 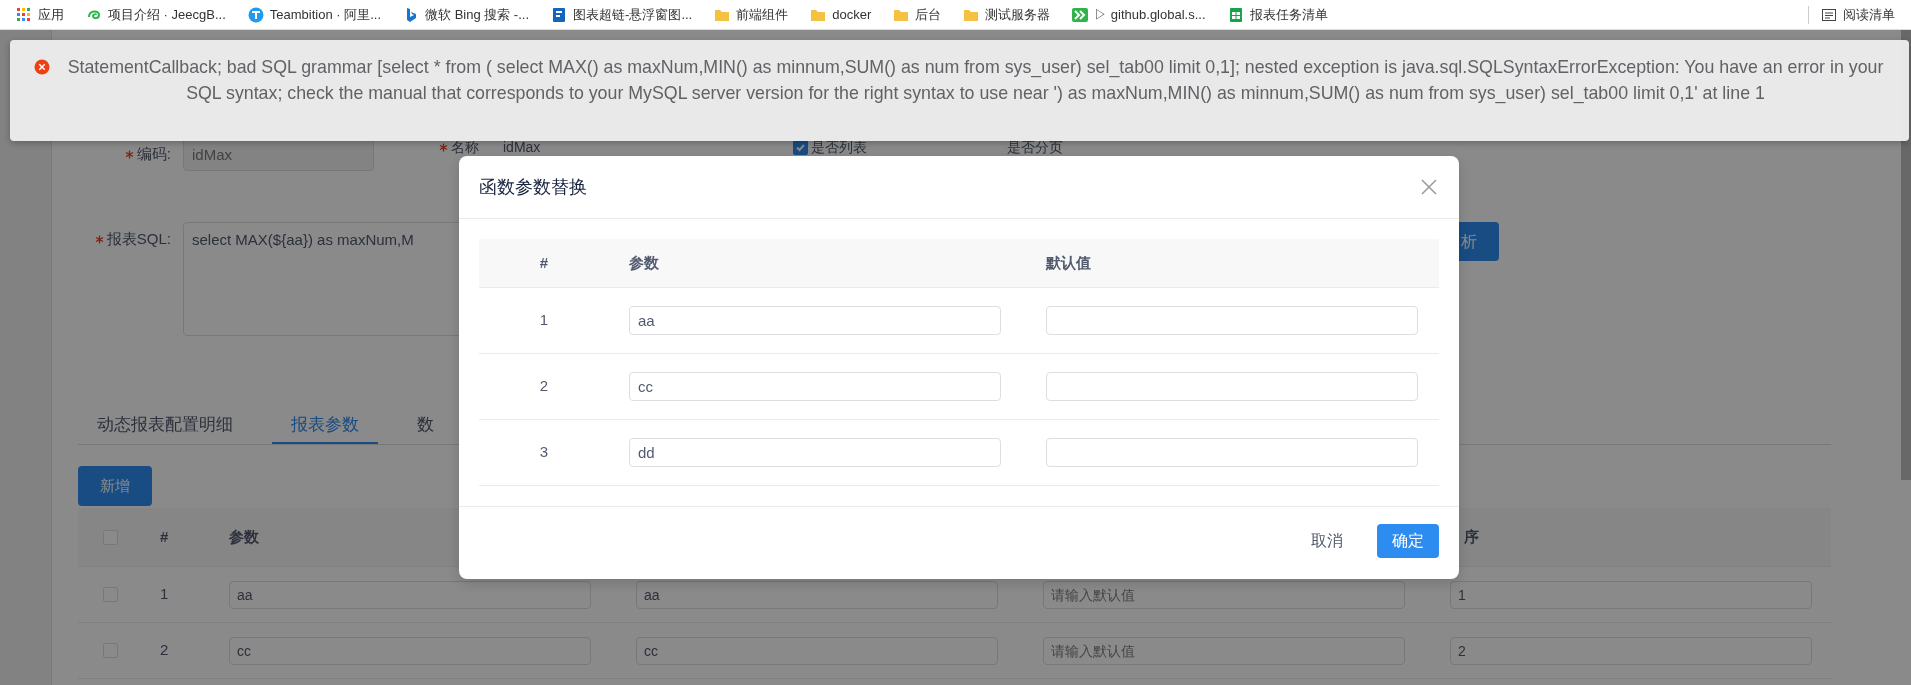 I want to click on param-input: dd, so click(x=815, y=452).